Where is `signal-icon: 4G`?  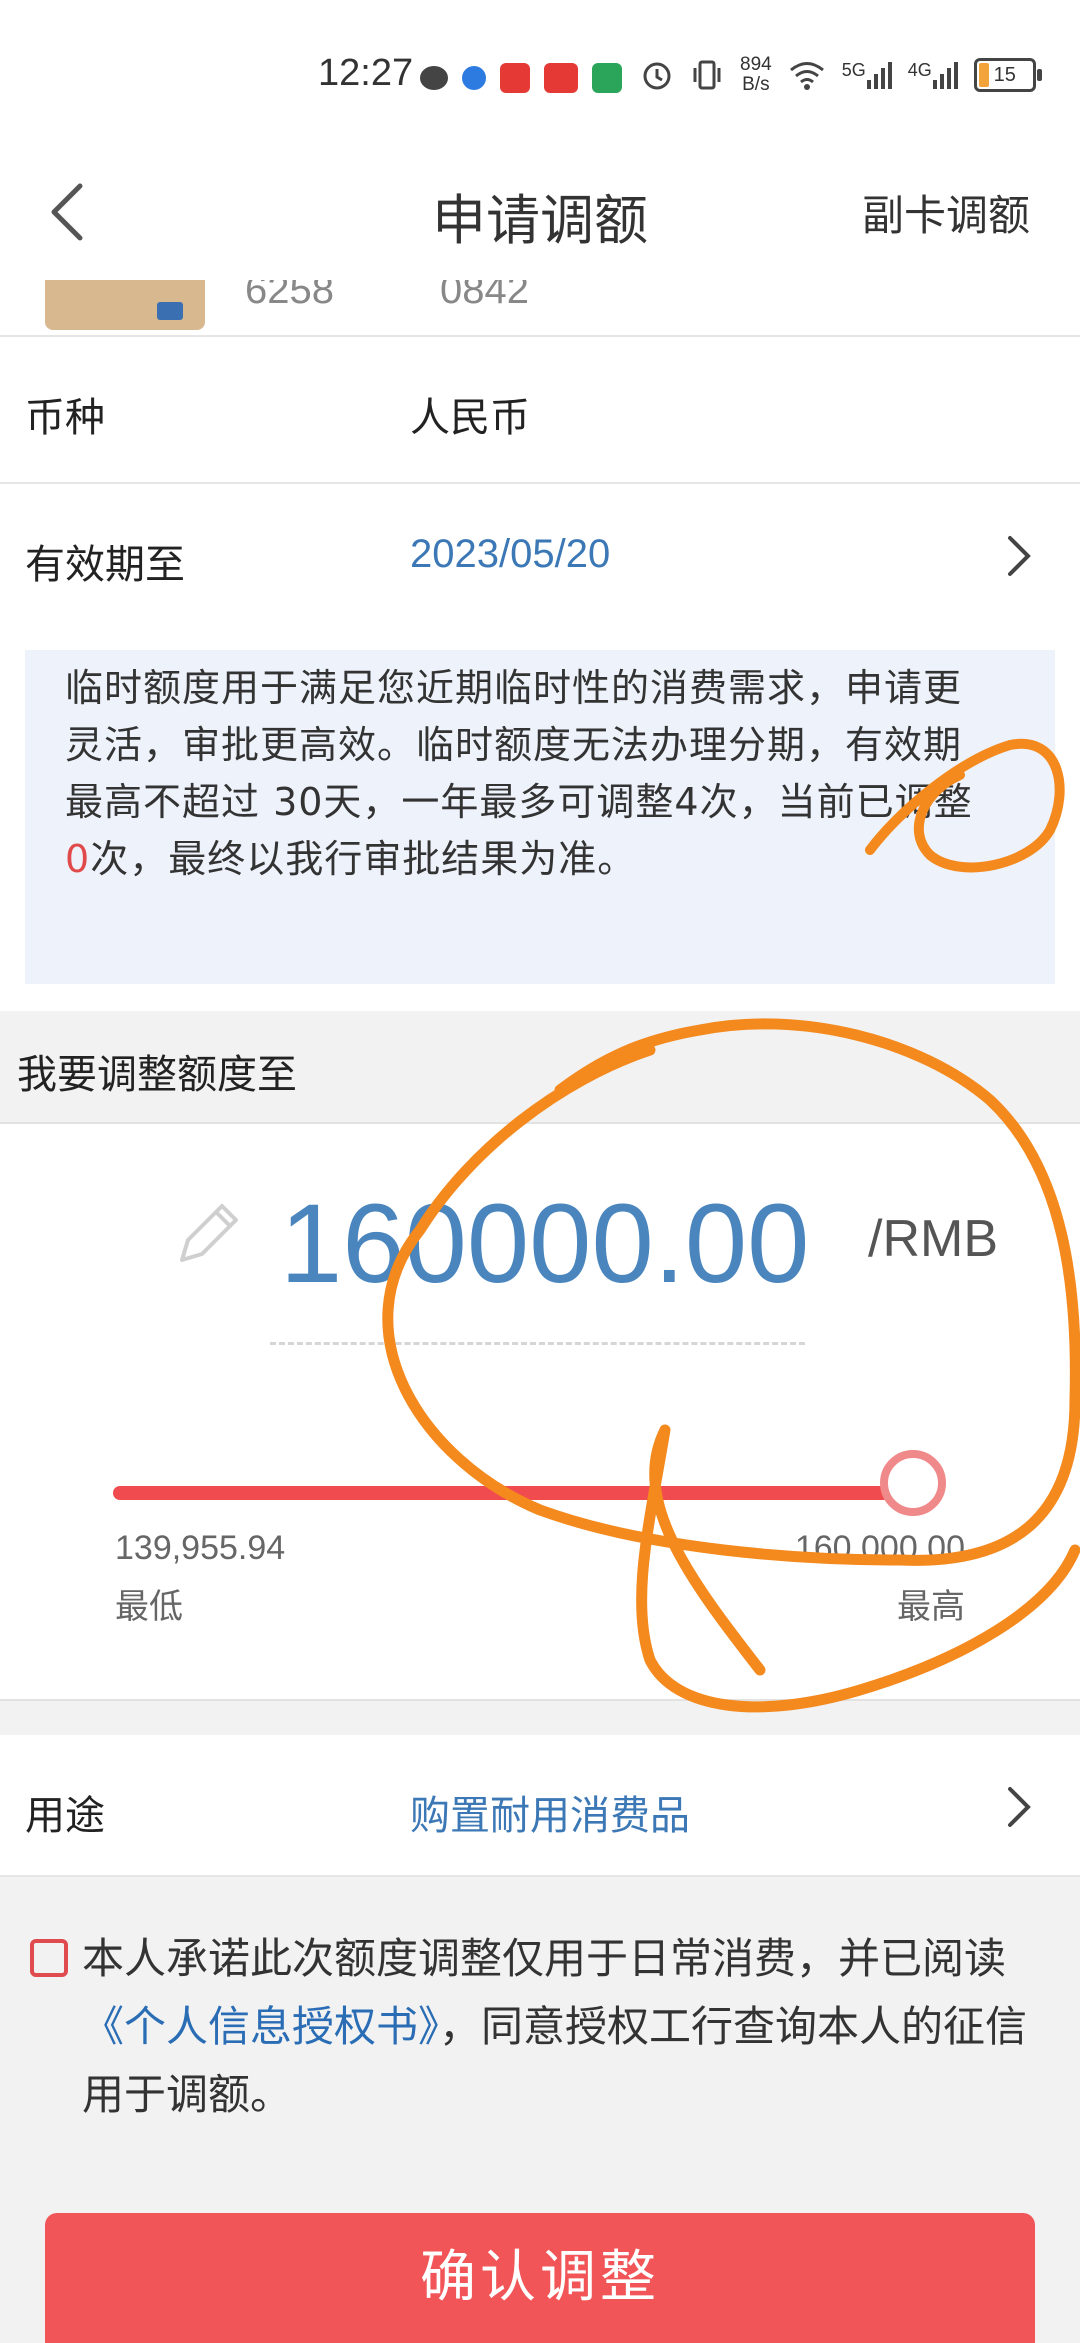
signal-icon: 4G is located at coordinates (933, 75).